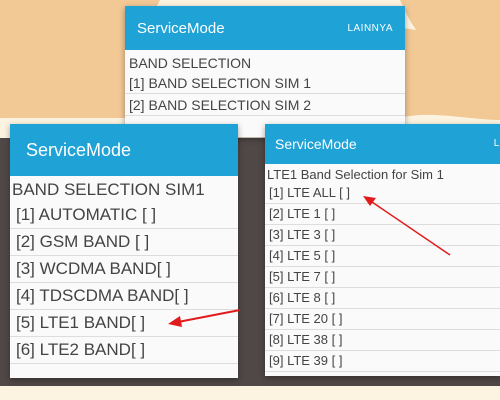 This screenshot has height=400, width=500. I want to click on menu-item-lte-1: [2] LTE 1 [ ], so click(382, 214).